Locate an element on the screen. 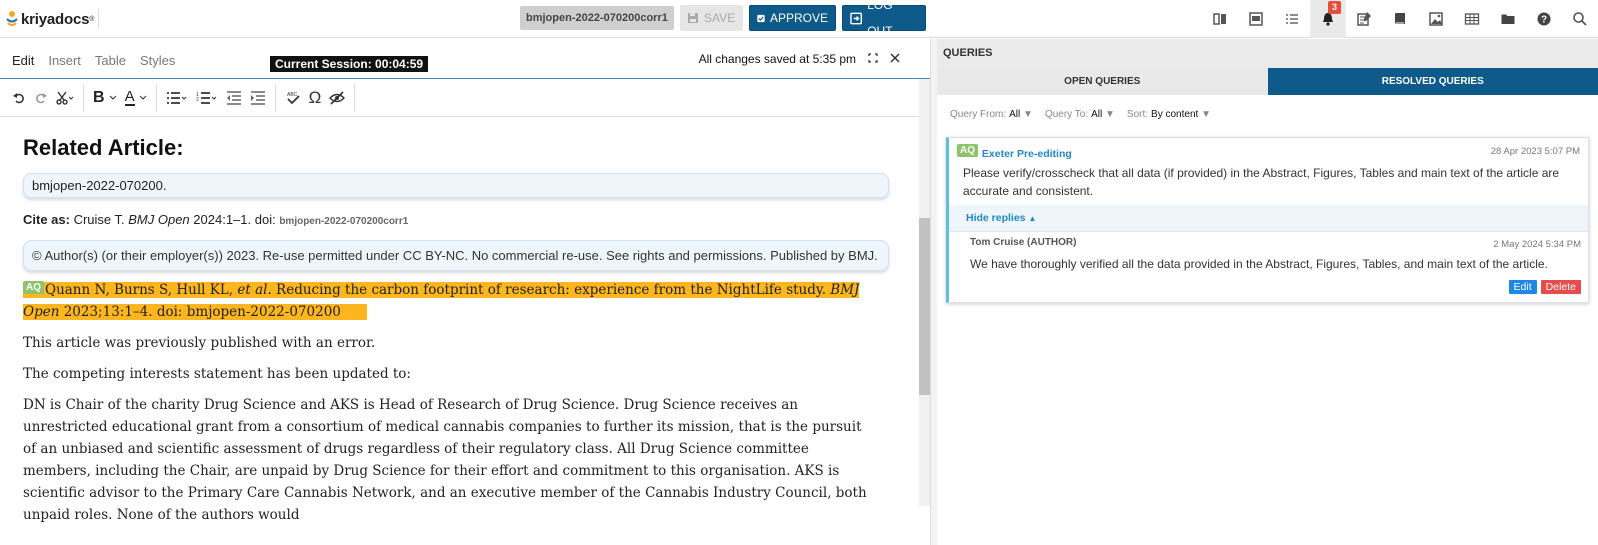  svg-text: ABC is located at coordinates (292, 95).